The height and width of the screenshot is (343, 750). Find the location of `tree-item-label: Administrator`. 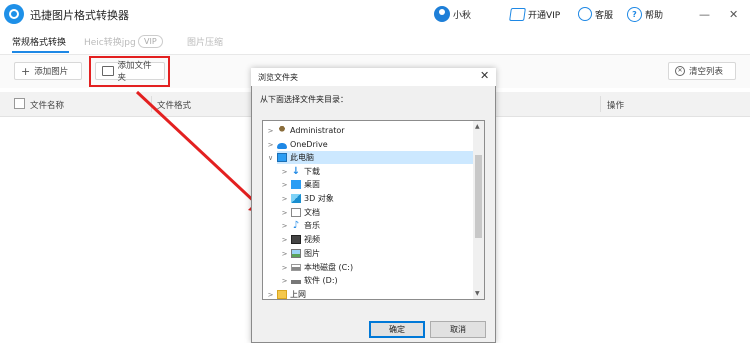

tree-item-label: Administrator is located at coordinates (317, 130).